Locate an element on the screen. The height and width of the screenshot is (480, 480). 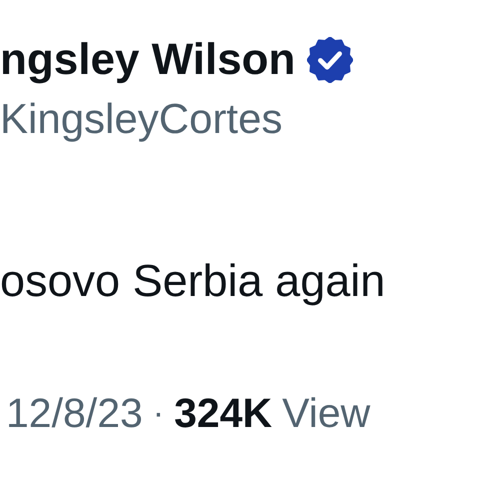
views-count: 324K is located at coordinates (223, 413).